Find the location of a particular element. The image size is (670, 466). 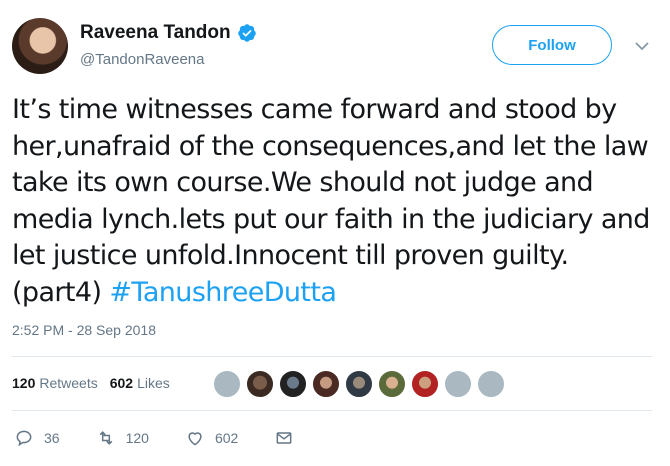

retweet-count: 120 is located at coordinates (137, 438).